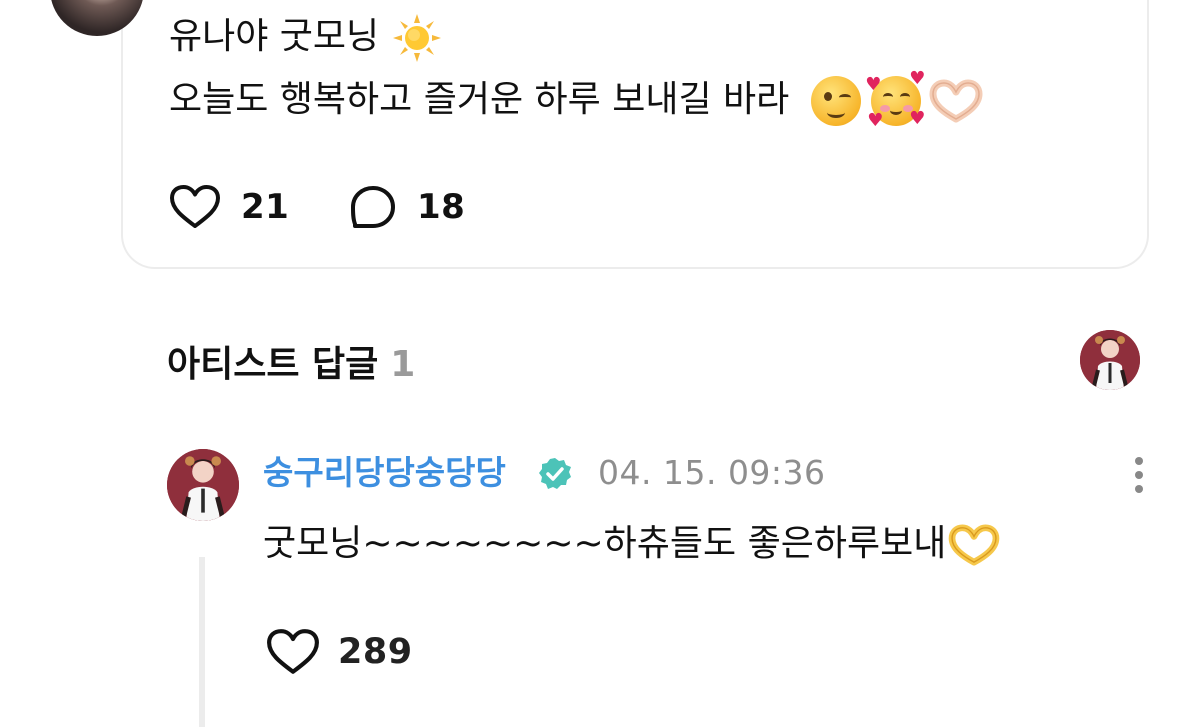  What do you see at coordinates (97, 18) in the screenshot?
I see `post-author-avatar` at bounding box center [97, 18].